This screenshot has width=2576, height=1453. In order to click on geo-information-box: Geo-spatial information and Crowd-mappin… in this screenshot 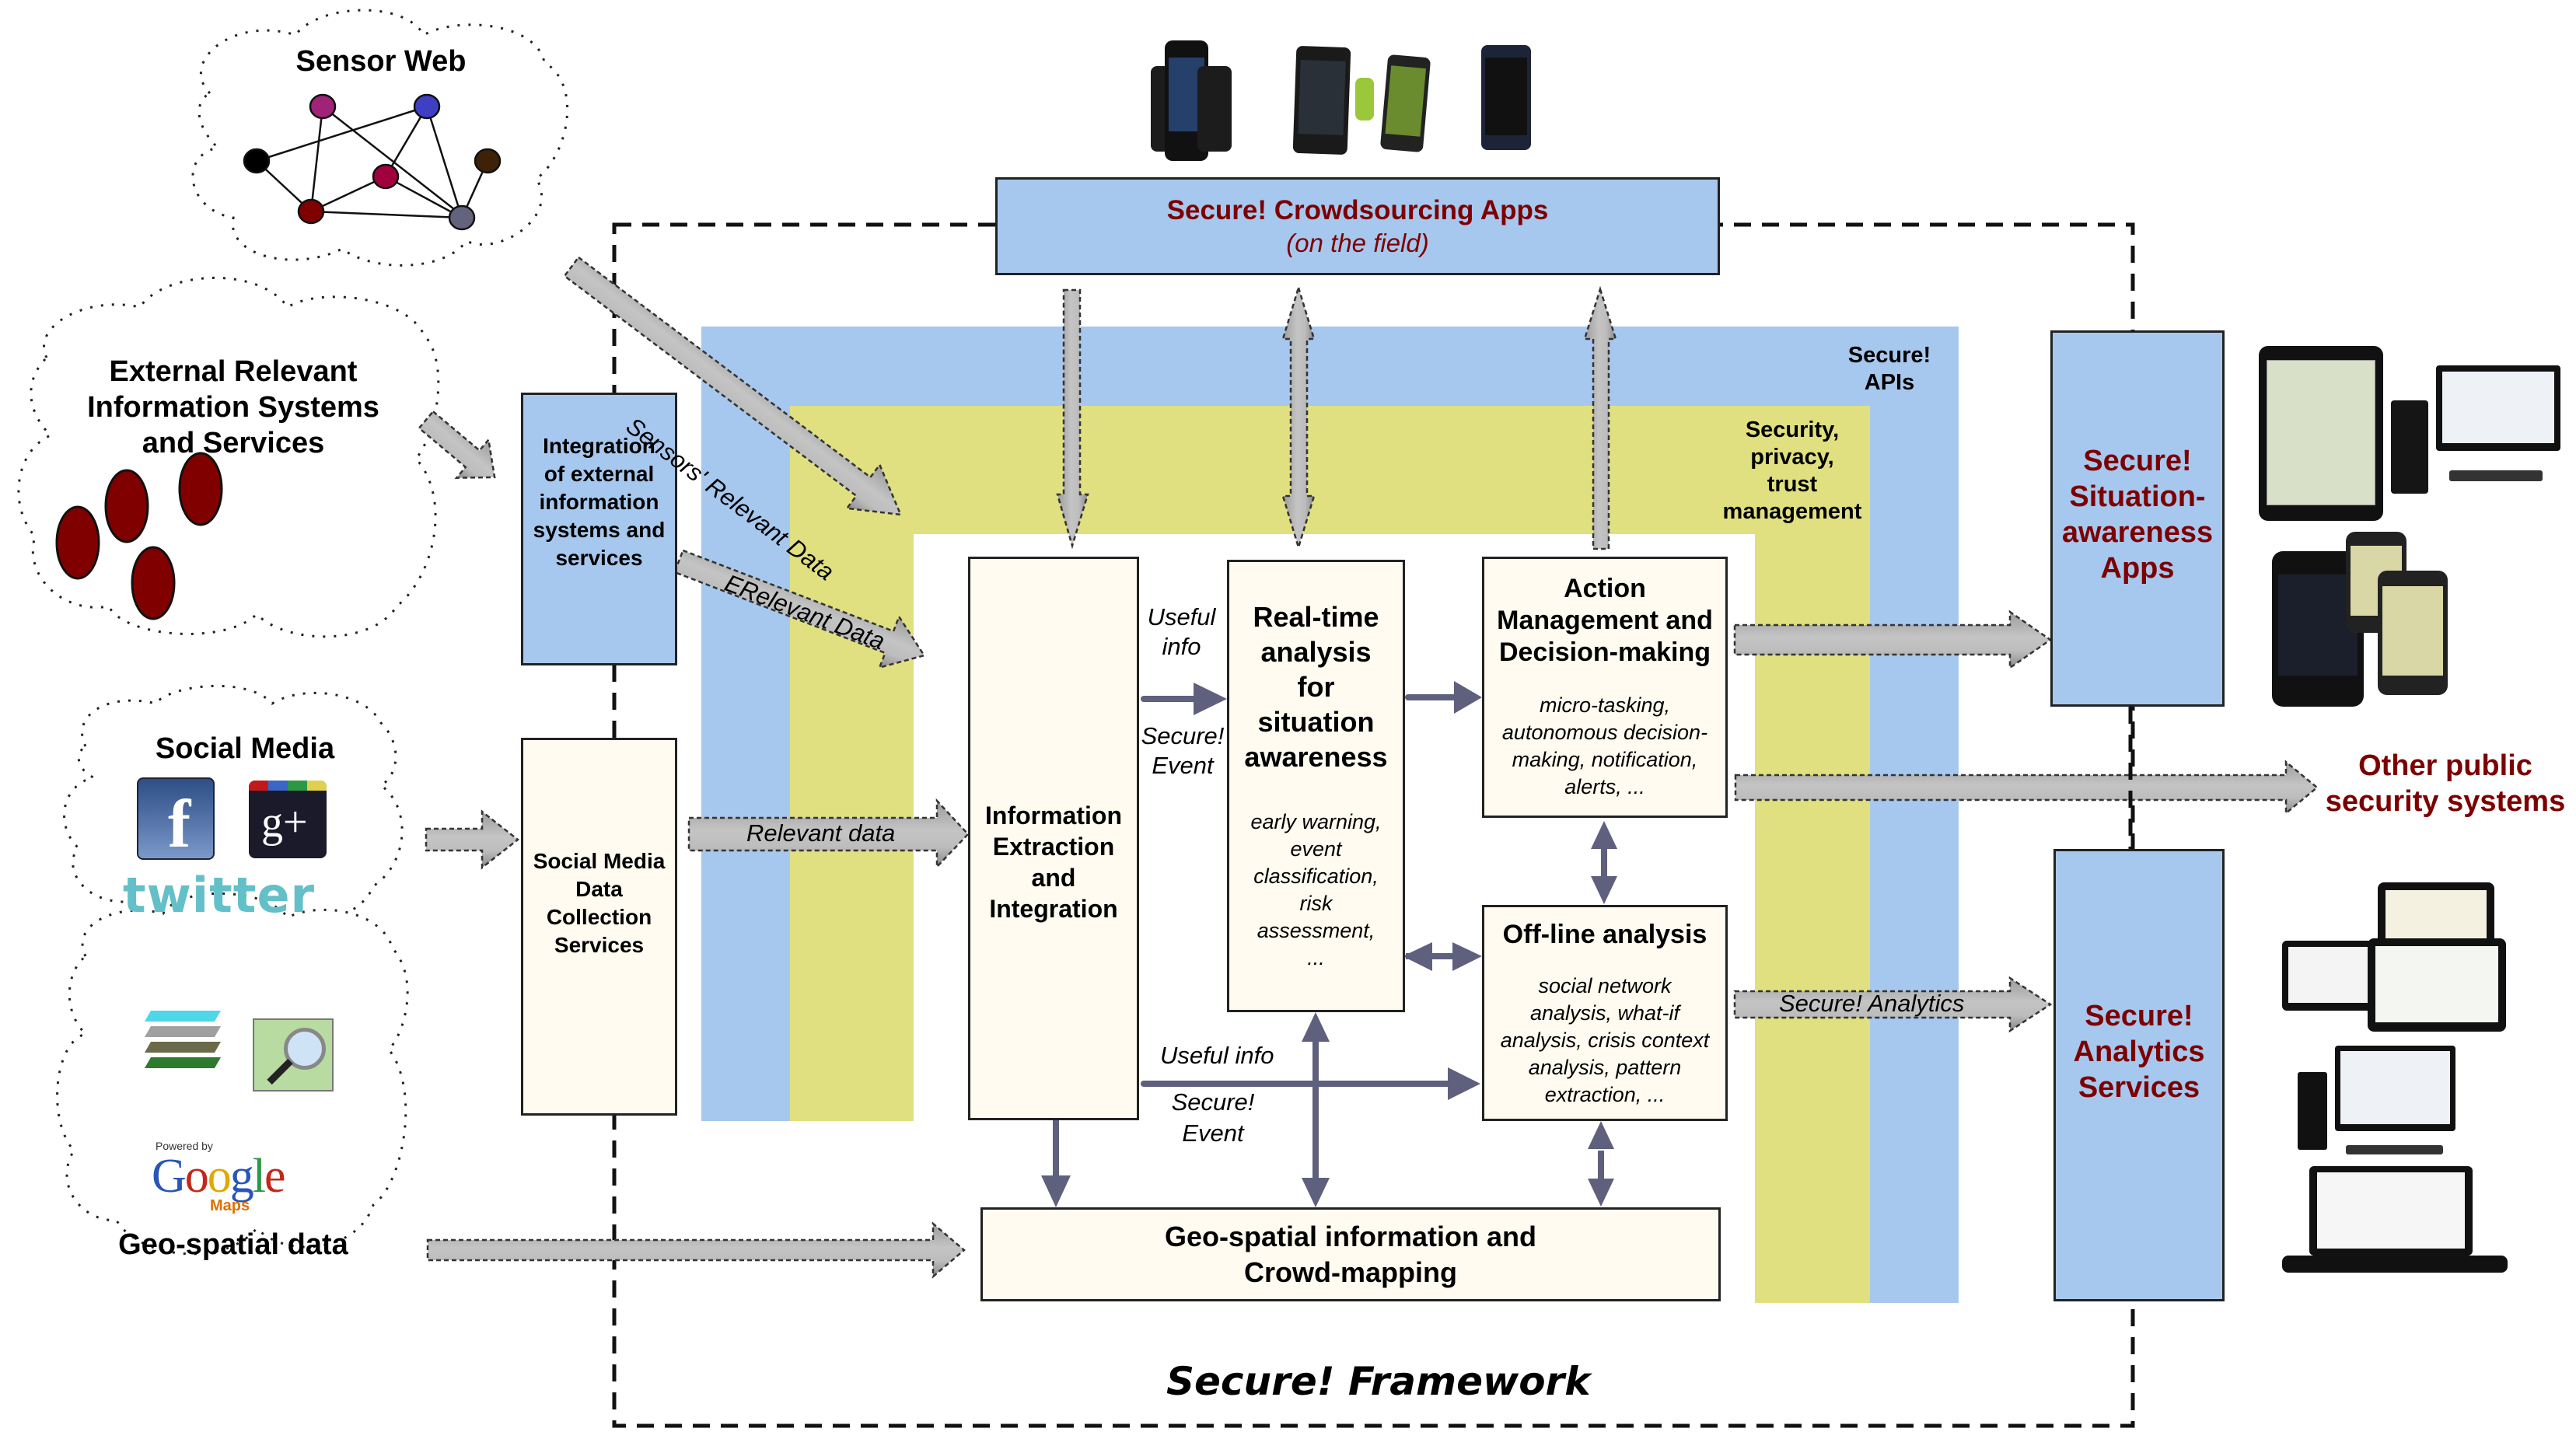, I will do `click(1350, 1254)`.